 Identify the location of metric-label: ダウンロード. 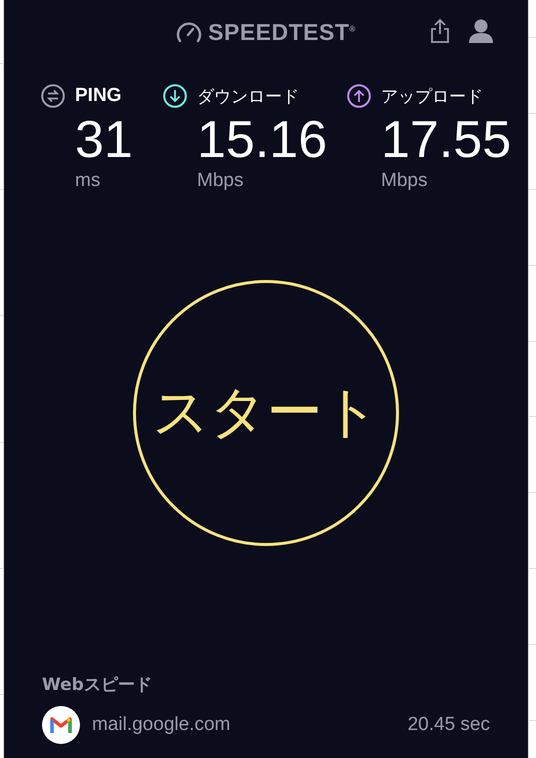
(248, 97).